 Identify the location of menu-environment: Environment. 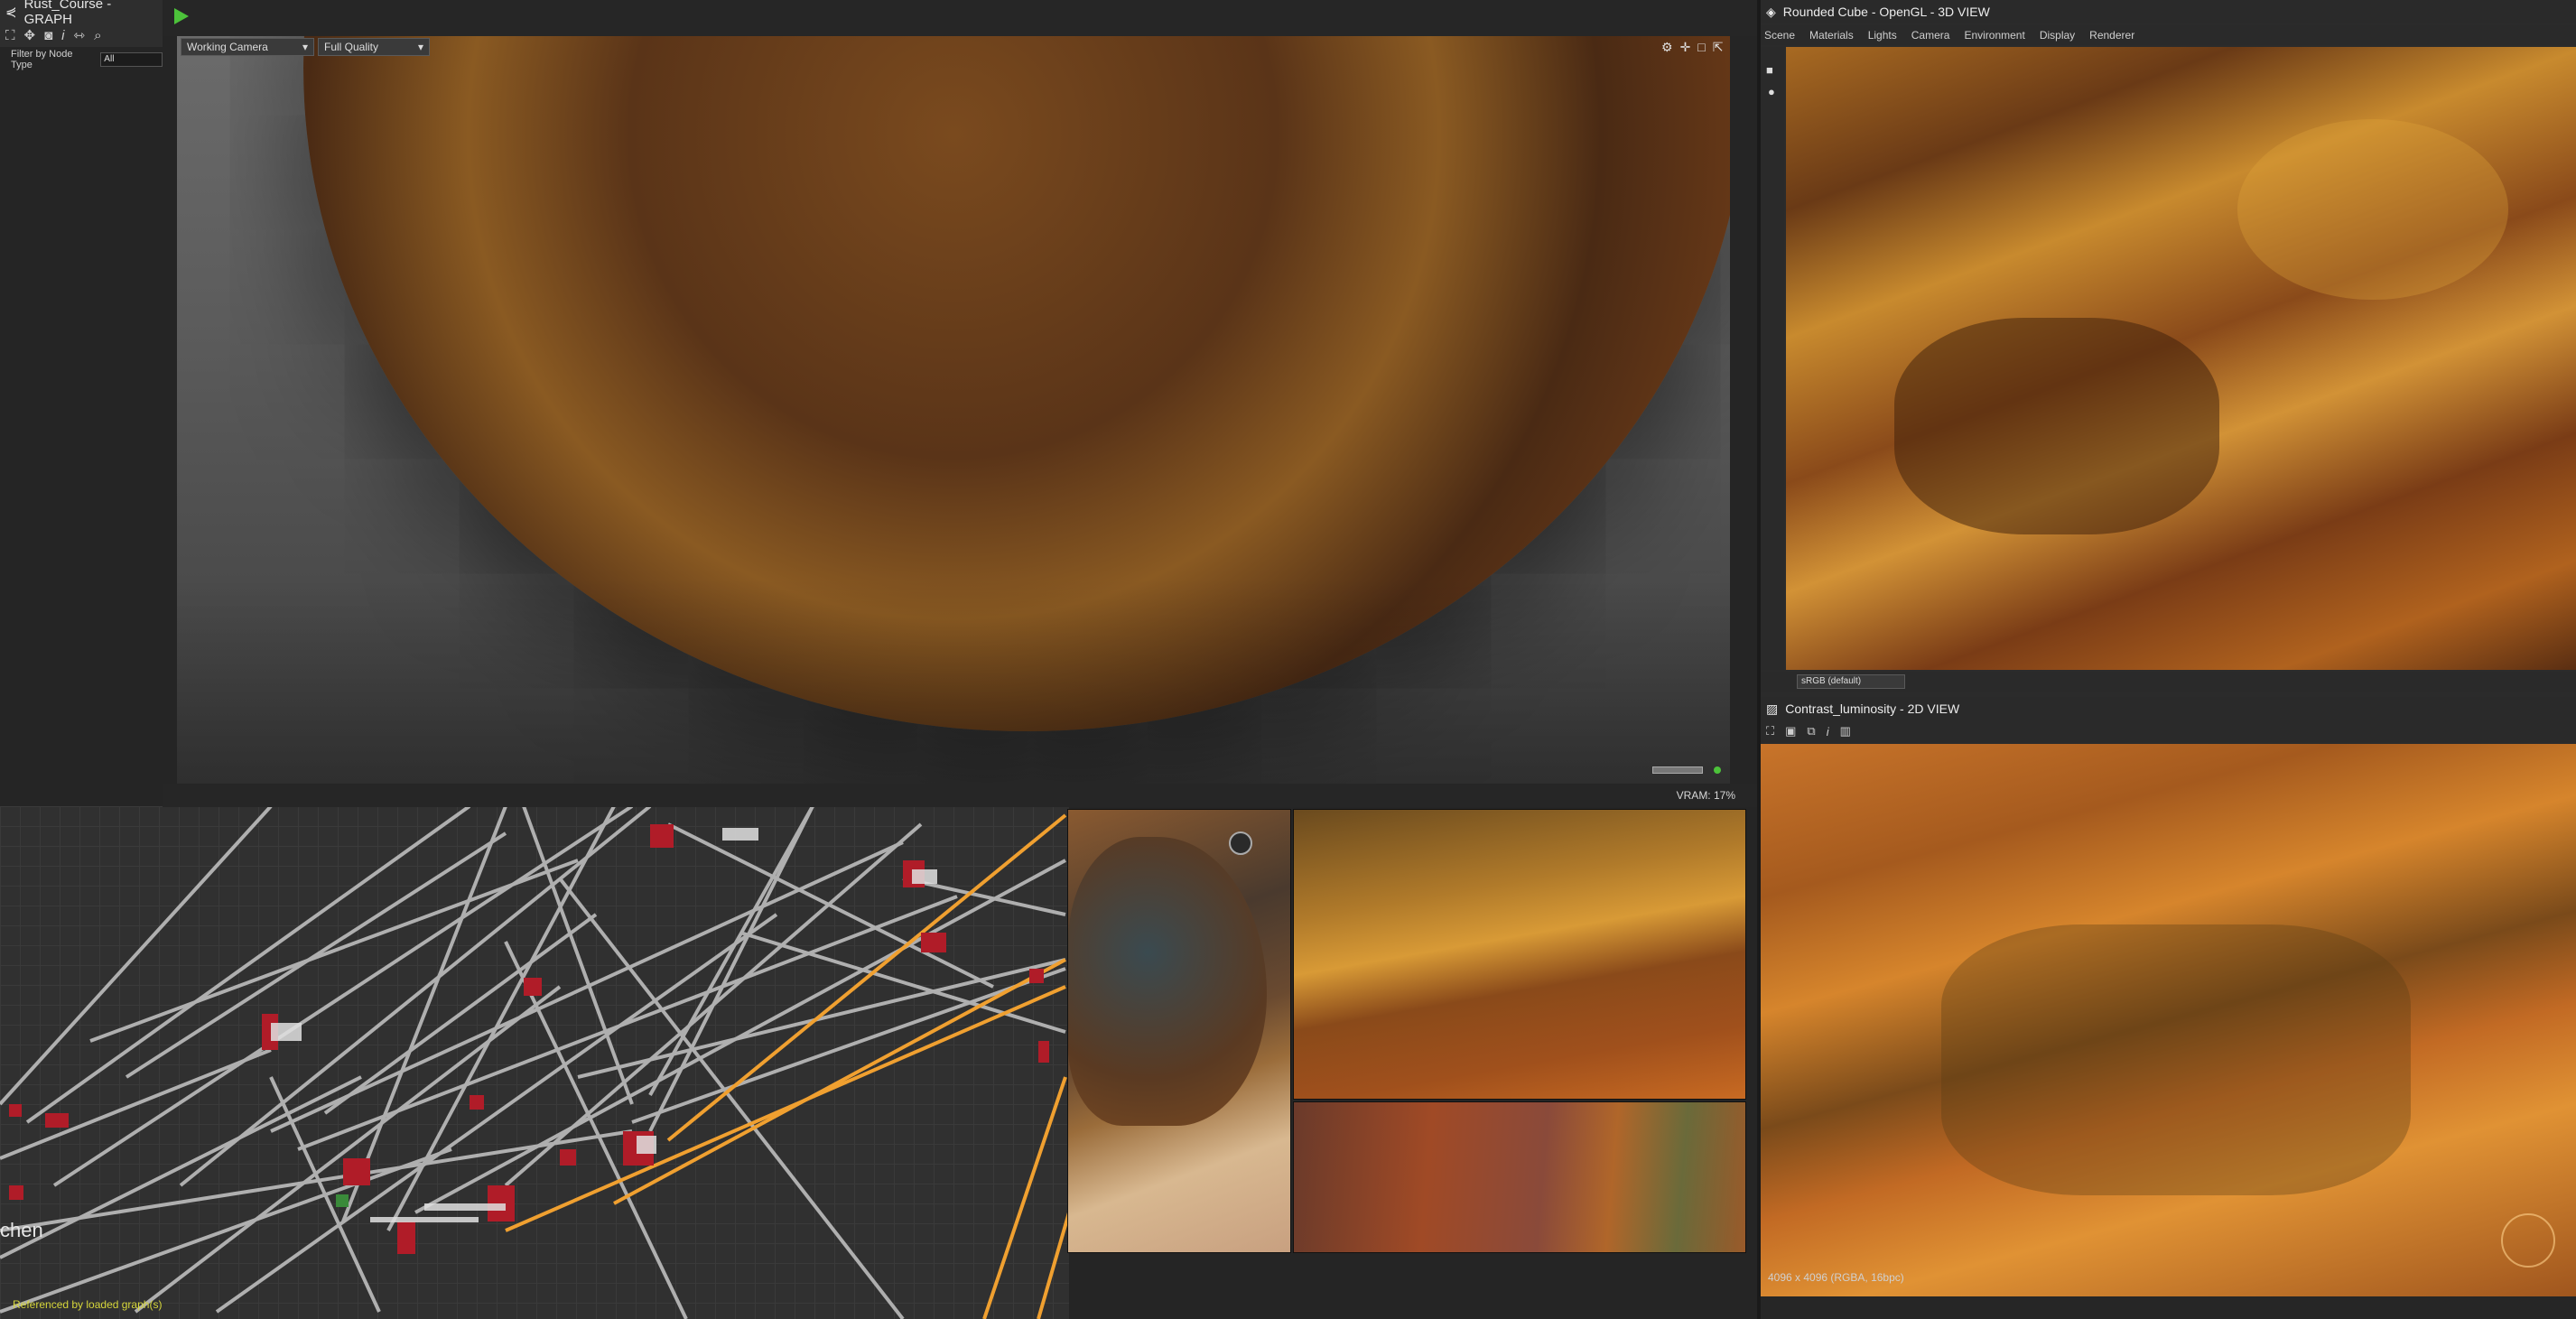
(1994, 35).